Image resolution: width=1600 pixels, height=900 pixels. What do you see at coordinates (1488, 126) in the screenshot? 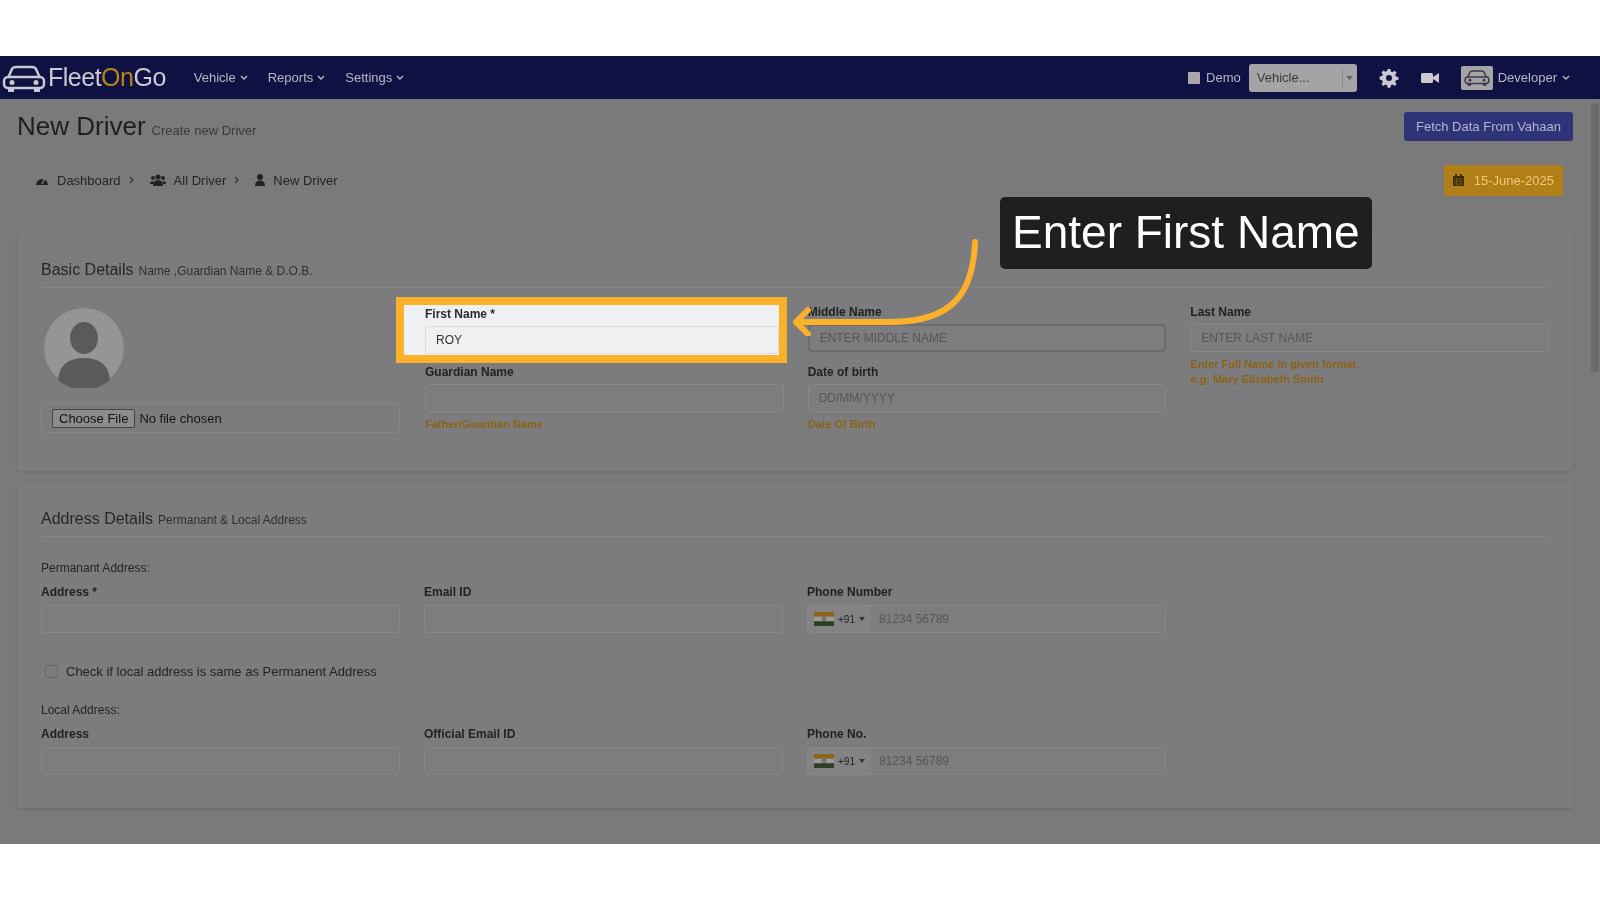
I see `fetch-button: Fetch Data From Vahaan` at bounding box center [1488, 126].